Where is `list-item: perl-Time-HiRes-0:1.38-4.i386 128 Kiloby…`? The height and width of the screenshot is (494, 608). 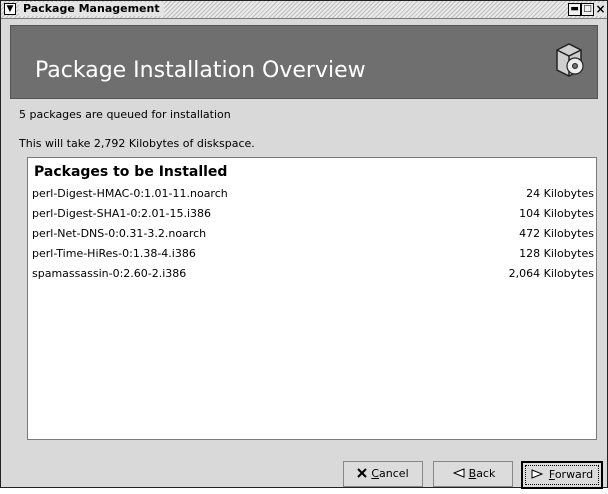
list-item: perl-Time-HiRes-0:1.38-4.i386 128 Kiloby… is located at coordinates (313, 254).